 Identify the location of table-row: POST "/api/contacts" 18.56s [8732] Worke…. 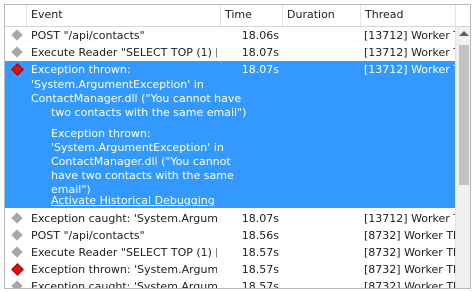
(230, 235).